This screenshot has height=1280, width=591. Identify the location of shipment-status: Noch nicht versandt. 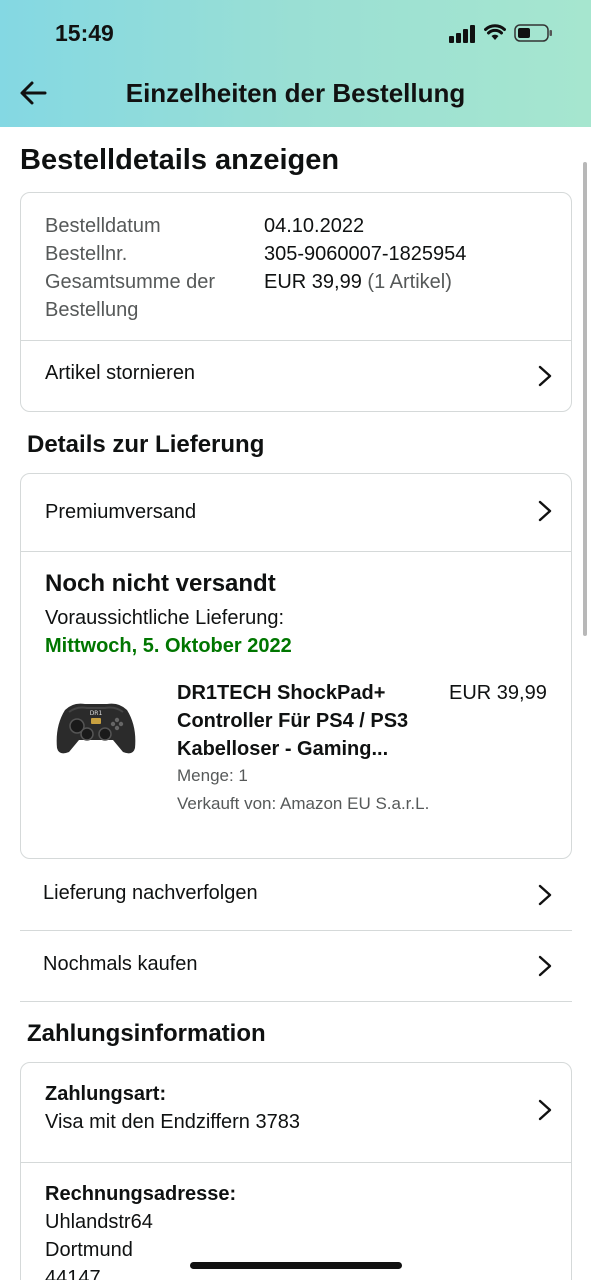
(160, 583).